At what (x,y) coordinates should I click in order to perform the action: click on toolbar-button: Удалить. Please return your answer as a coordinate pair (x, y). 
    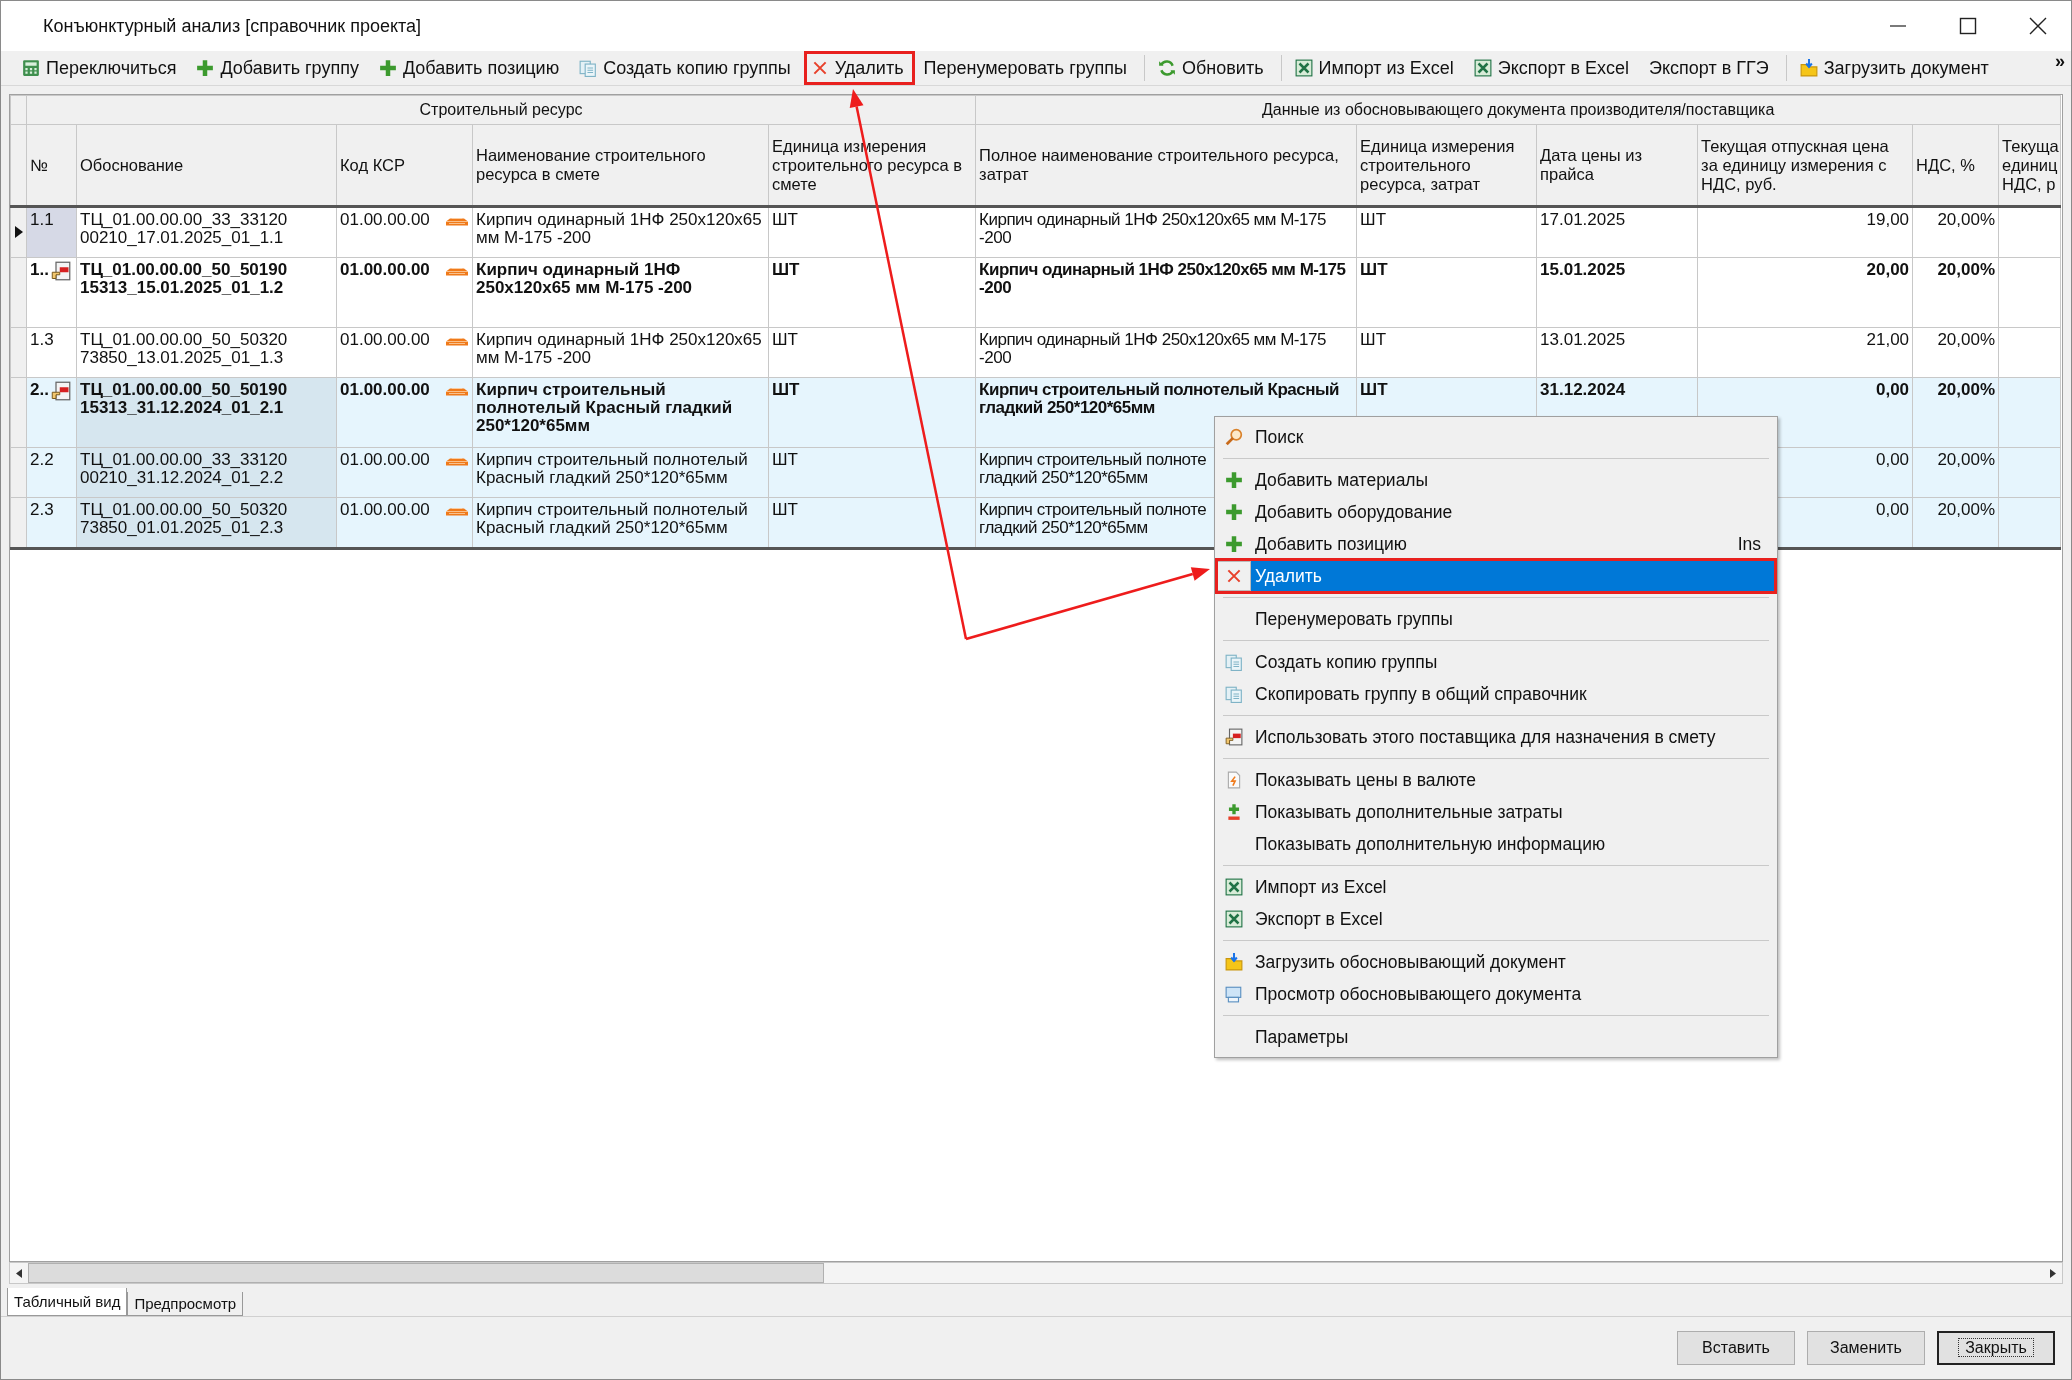
    Looking at the image, I should click on (859, 68).